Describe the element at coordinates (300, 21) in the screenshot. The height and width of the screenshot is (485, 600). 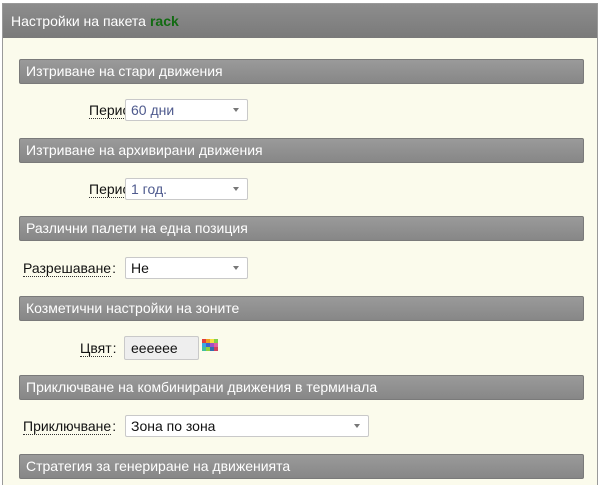
I see `panel-header: Настройки на пакета rack` at that location.